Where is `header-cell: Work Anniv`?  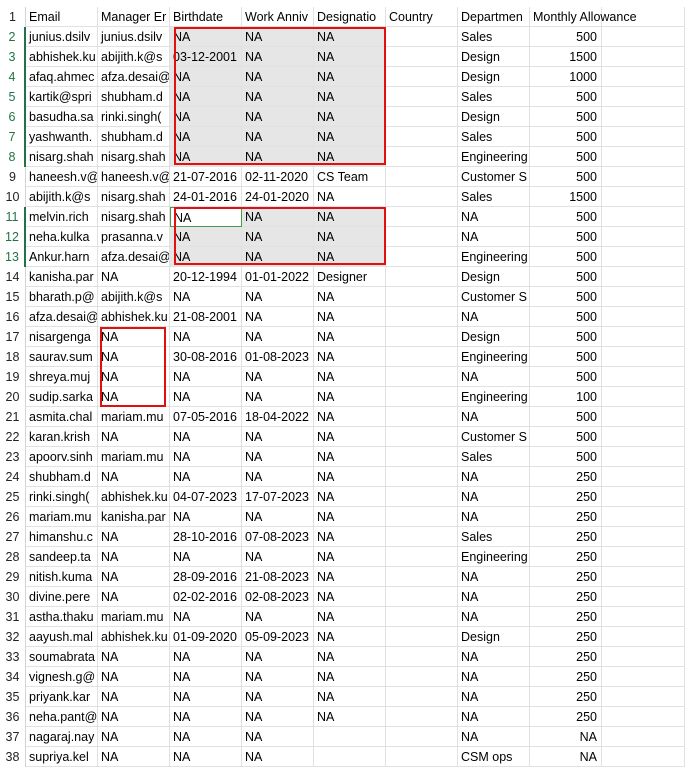
header-cell: Work Anniv is located at coordinates (278, 17).